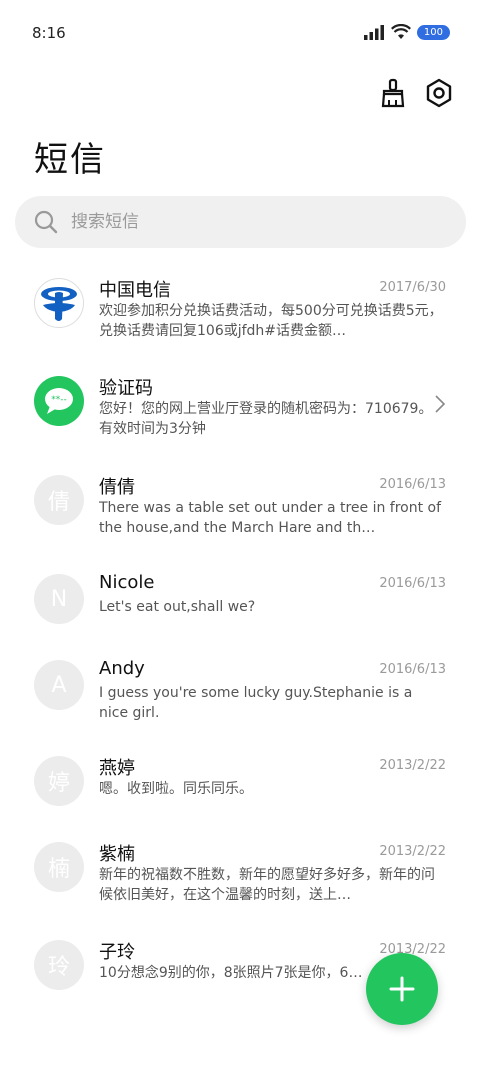 Image resolution: width=480 pixels, height=1067 pixels. Describe the element at coordinates (177, 607) in the screenshot. I see `message-preview: Let's eat out,shall we?` at that location.